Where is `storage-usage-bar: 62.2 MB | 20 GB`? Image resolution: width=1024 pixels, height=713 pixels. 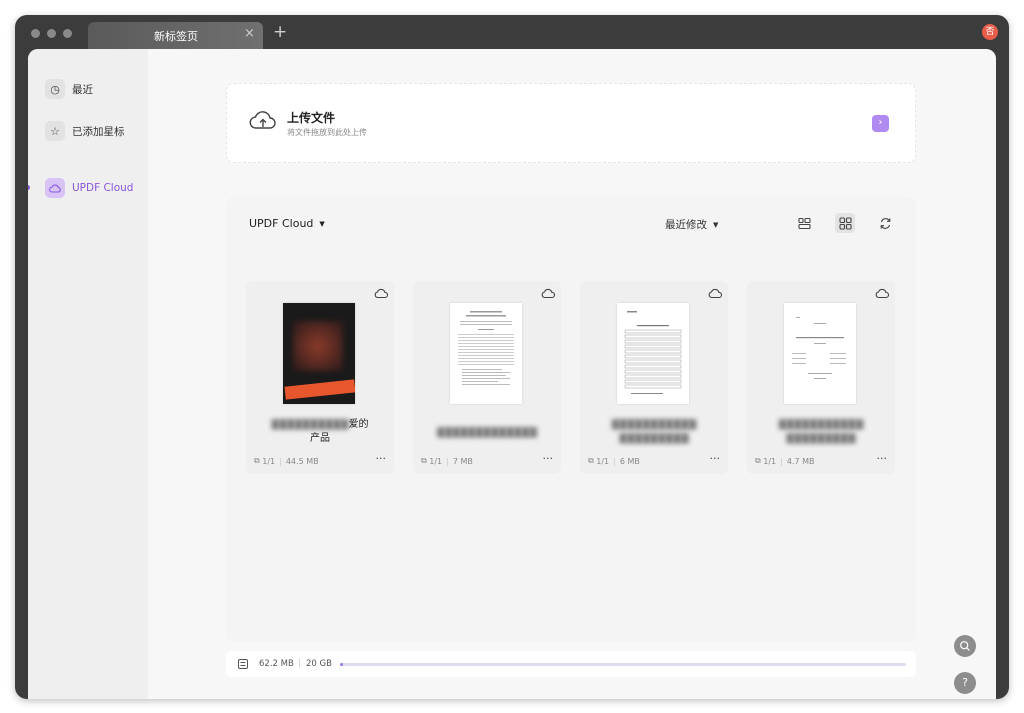 storage-usage-bar: 62.2 MB | 20 GB is located at coordinates (571, 664).